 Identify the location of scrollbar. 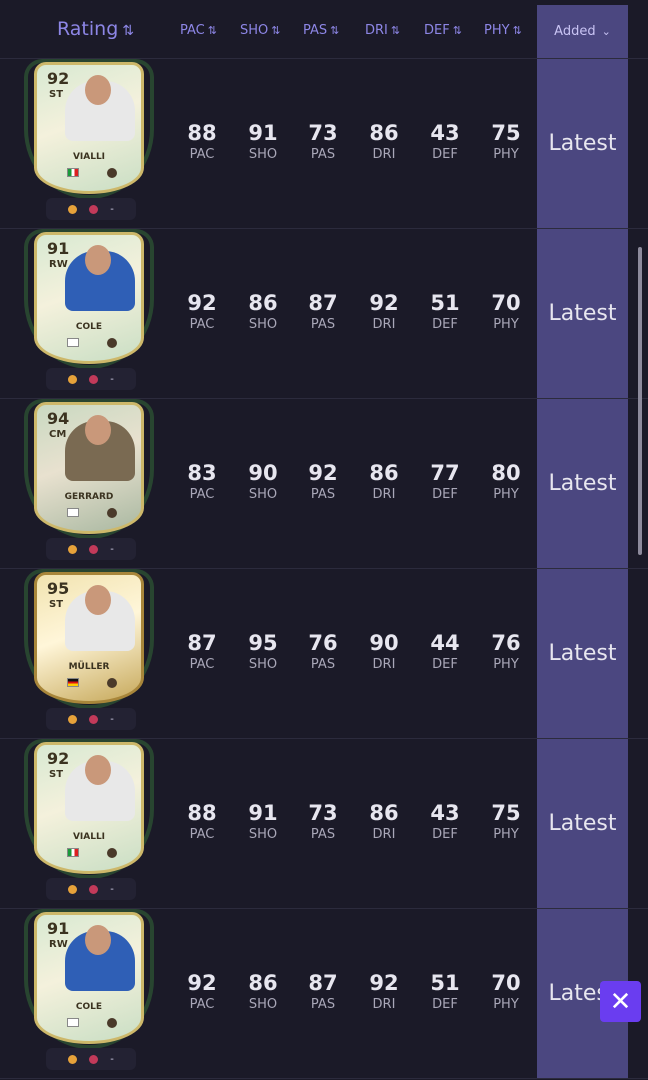
(640, 401).